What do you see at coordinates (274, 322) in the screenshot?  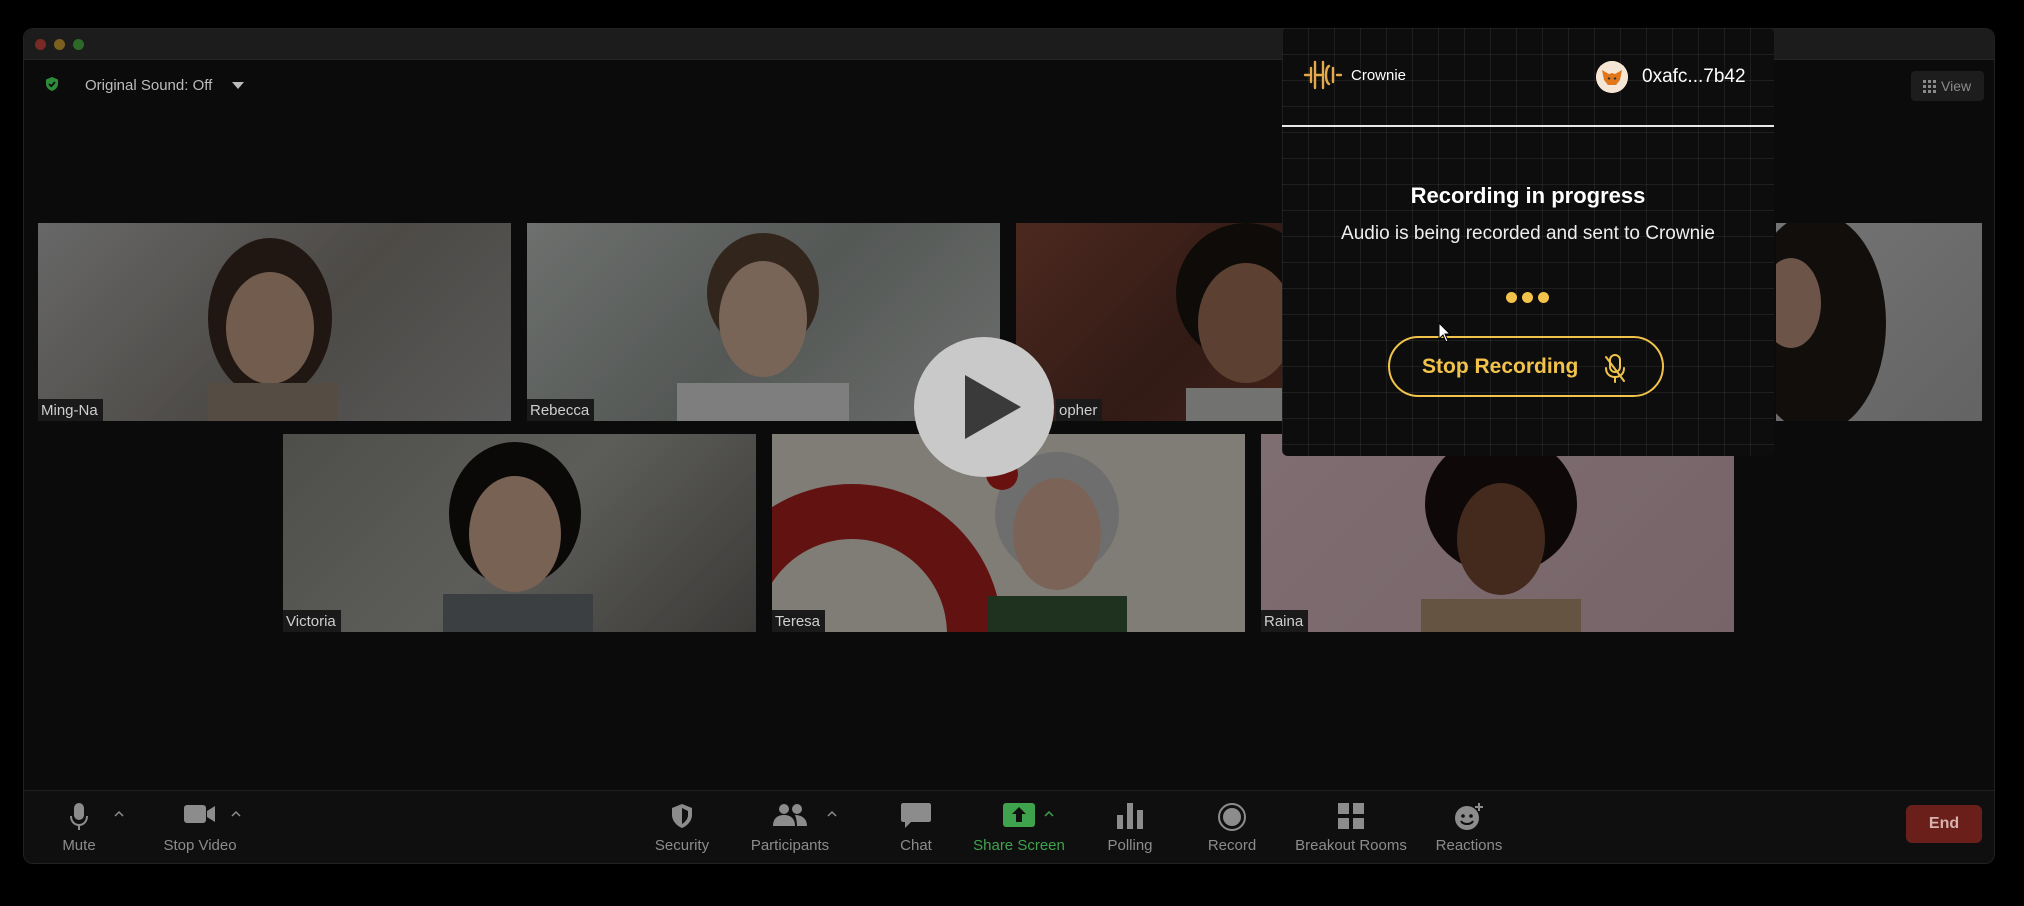 I see `video-tile: Ming-Na` at bounding box center [274, 322].